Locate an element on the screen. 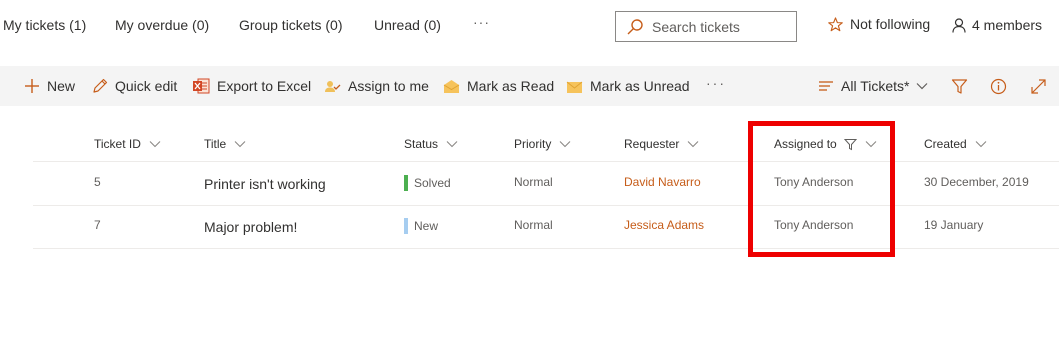 Image resolution: width=1059 pixels, height=348 pixels. status-cell: Solved is located at coordinates (427, 183).